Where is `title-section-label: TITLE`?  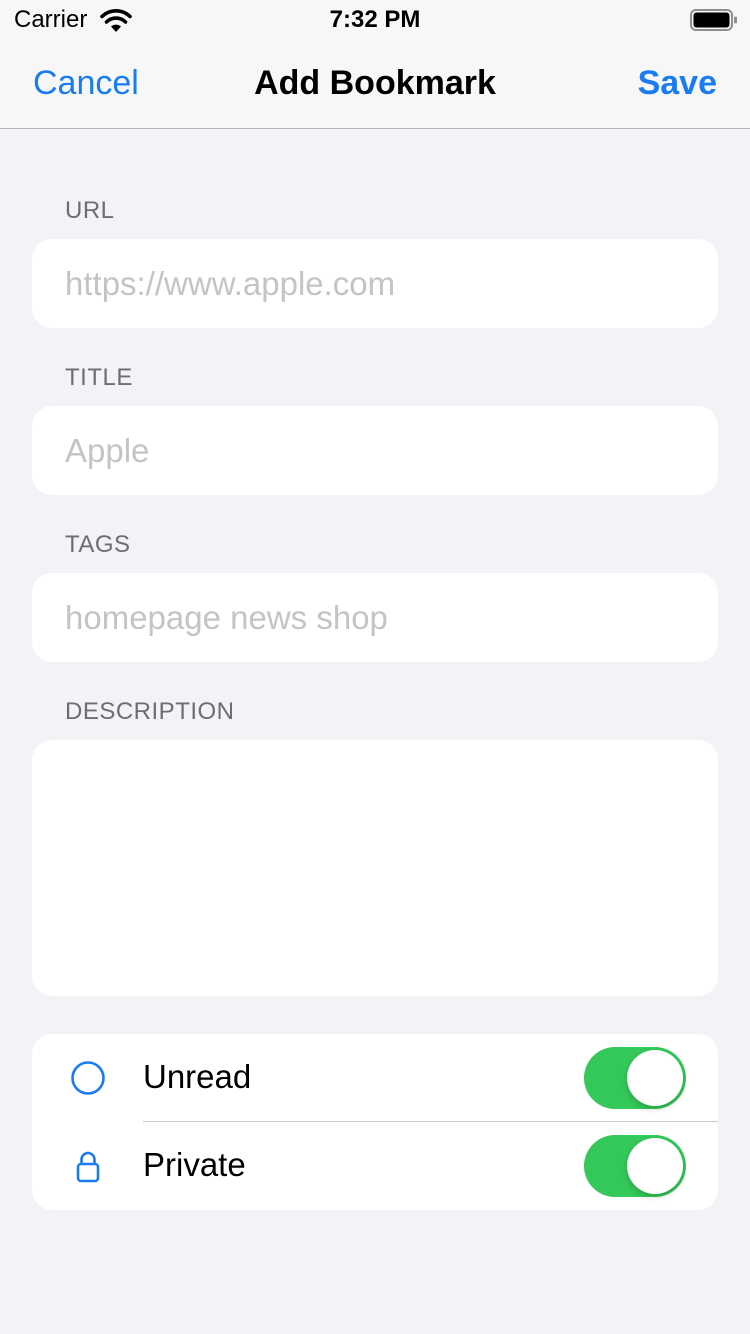
title-section-label: TITLE is located at coordinates (99, 377).